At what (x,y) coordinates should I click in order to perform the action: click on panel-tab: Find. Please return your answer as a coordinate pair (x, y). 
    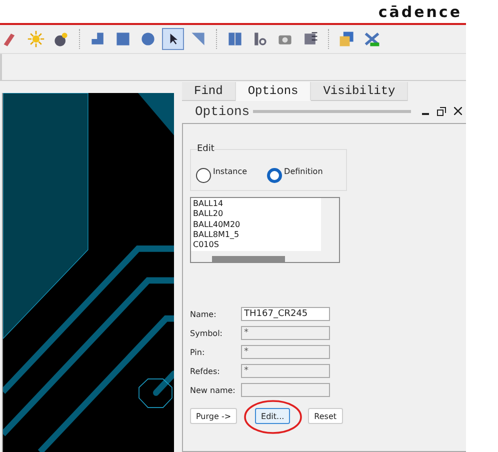
    Looking at the image, I should click on (209, 91).